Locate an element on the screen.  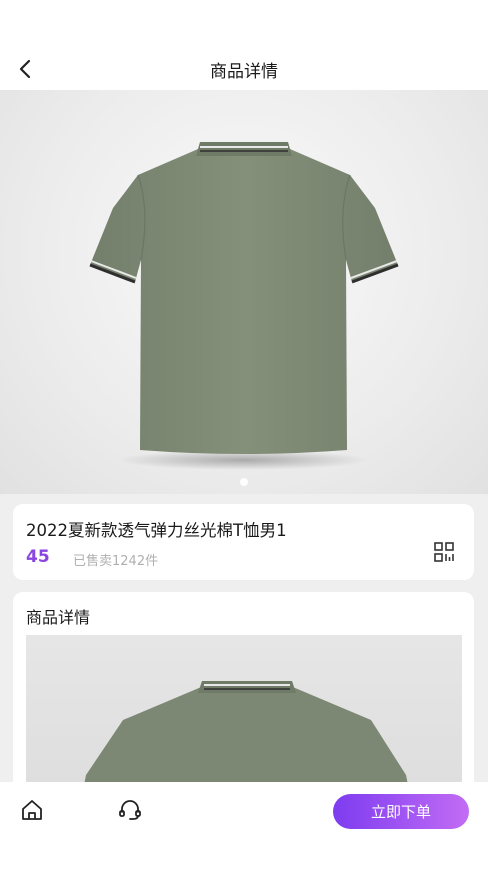
qrcode-icon is located at coordinates (444, 552).